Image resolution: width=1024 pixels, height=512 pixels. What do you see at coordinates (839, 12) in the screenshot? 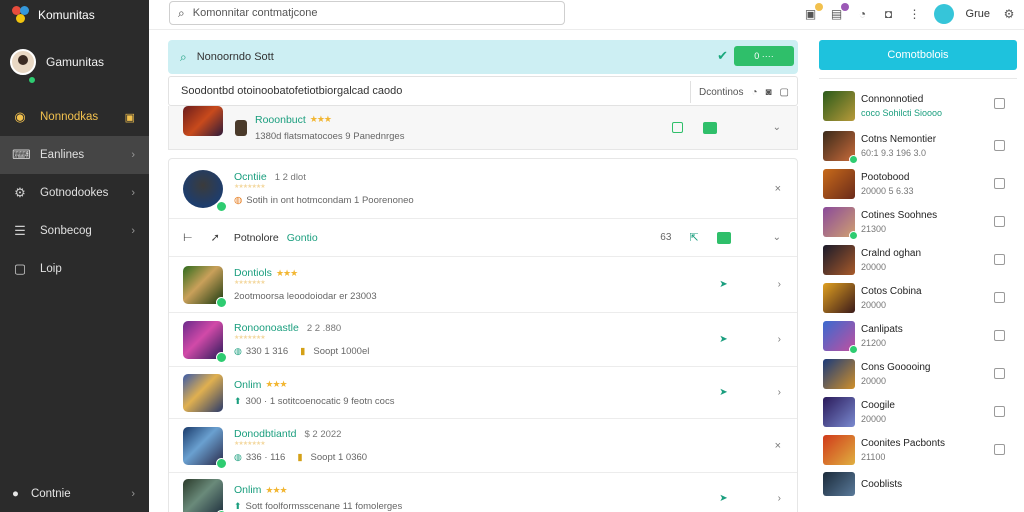
I see `messages-icon: ▤` at bounding box center [839, 12].